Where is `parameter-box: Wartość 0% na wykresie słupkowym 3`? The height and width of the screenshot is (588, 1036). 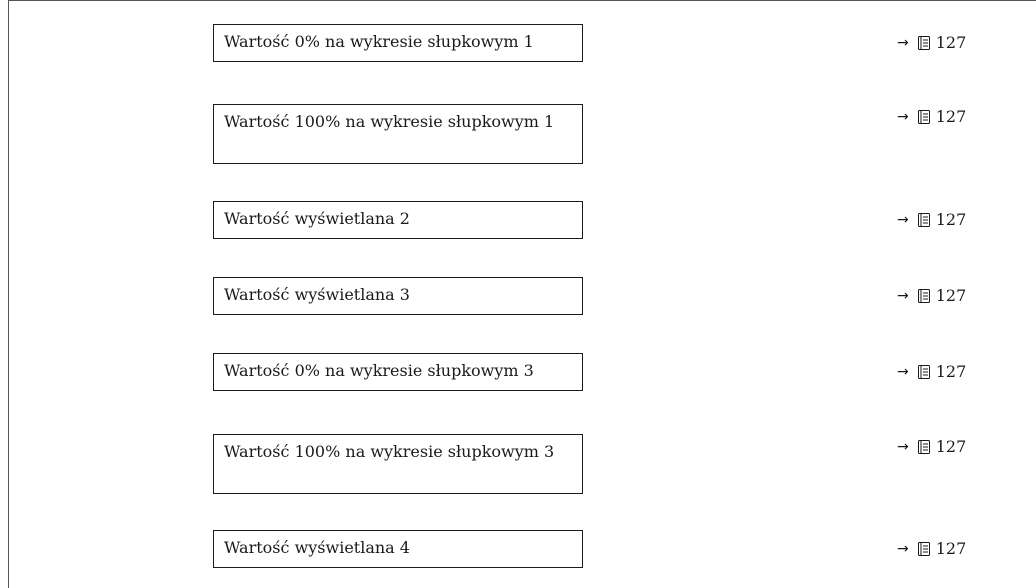
parameter-box: Wartość 0% na wykresie słupkowym 3 is located at coordinates (398, 372).